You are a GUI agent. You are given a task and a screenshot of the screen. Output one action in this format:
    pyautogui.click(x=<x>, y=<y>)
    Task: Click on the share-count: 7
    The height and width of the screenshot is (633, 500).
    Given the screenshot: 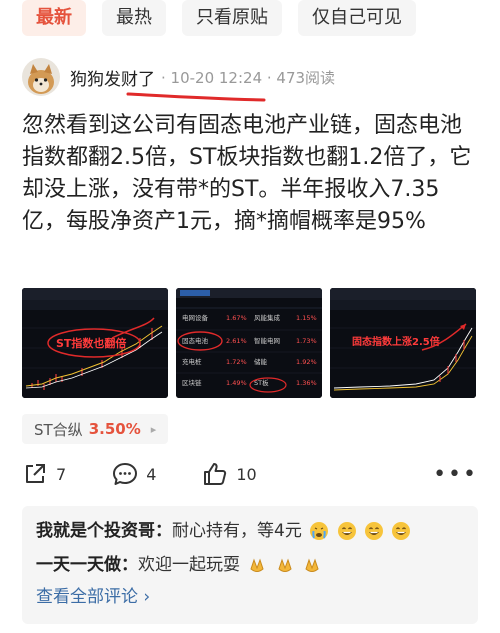 What is the action you would take?
    pyautogui.click(x=61, y=474)
    